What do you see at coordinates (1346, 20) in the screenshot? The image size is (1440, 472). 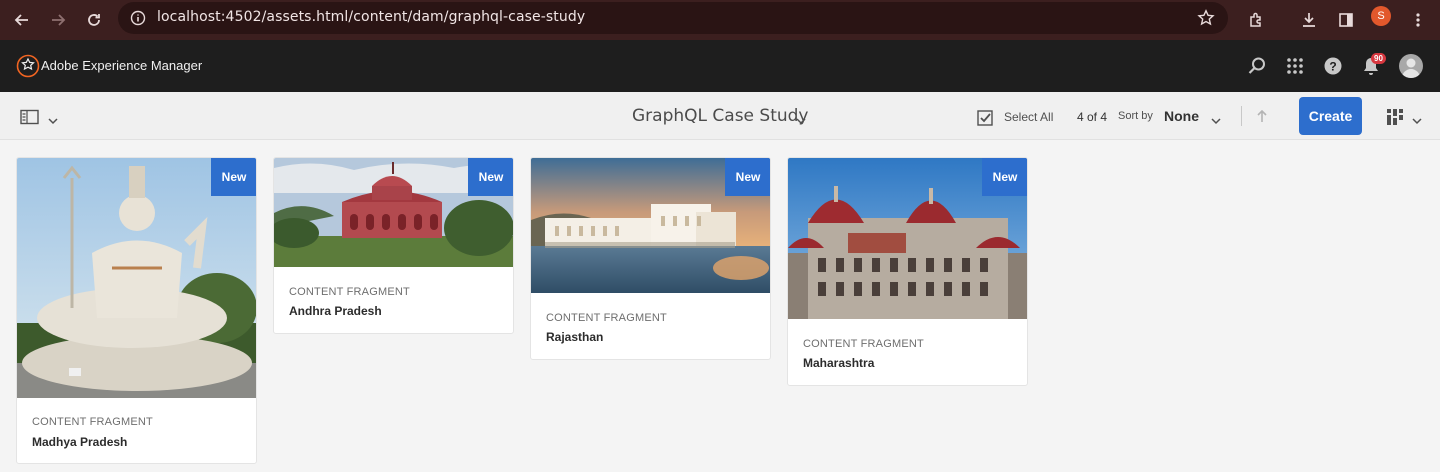 I see `side-panel-icon` at bounding box center [1346, 20].